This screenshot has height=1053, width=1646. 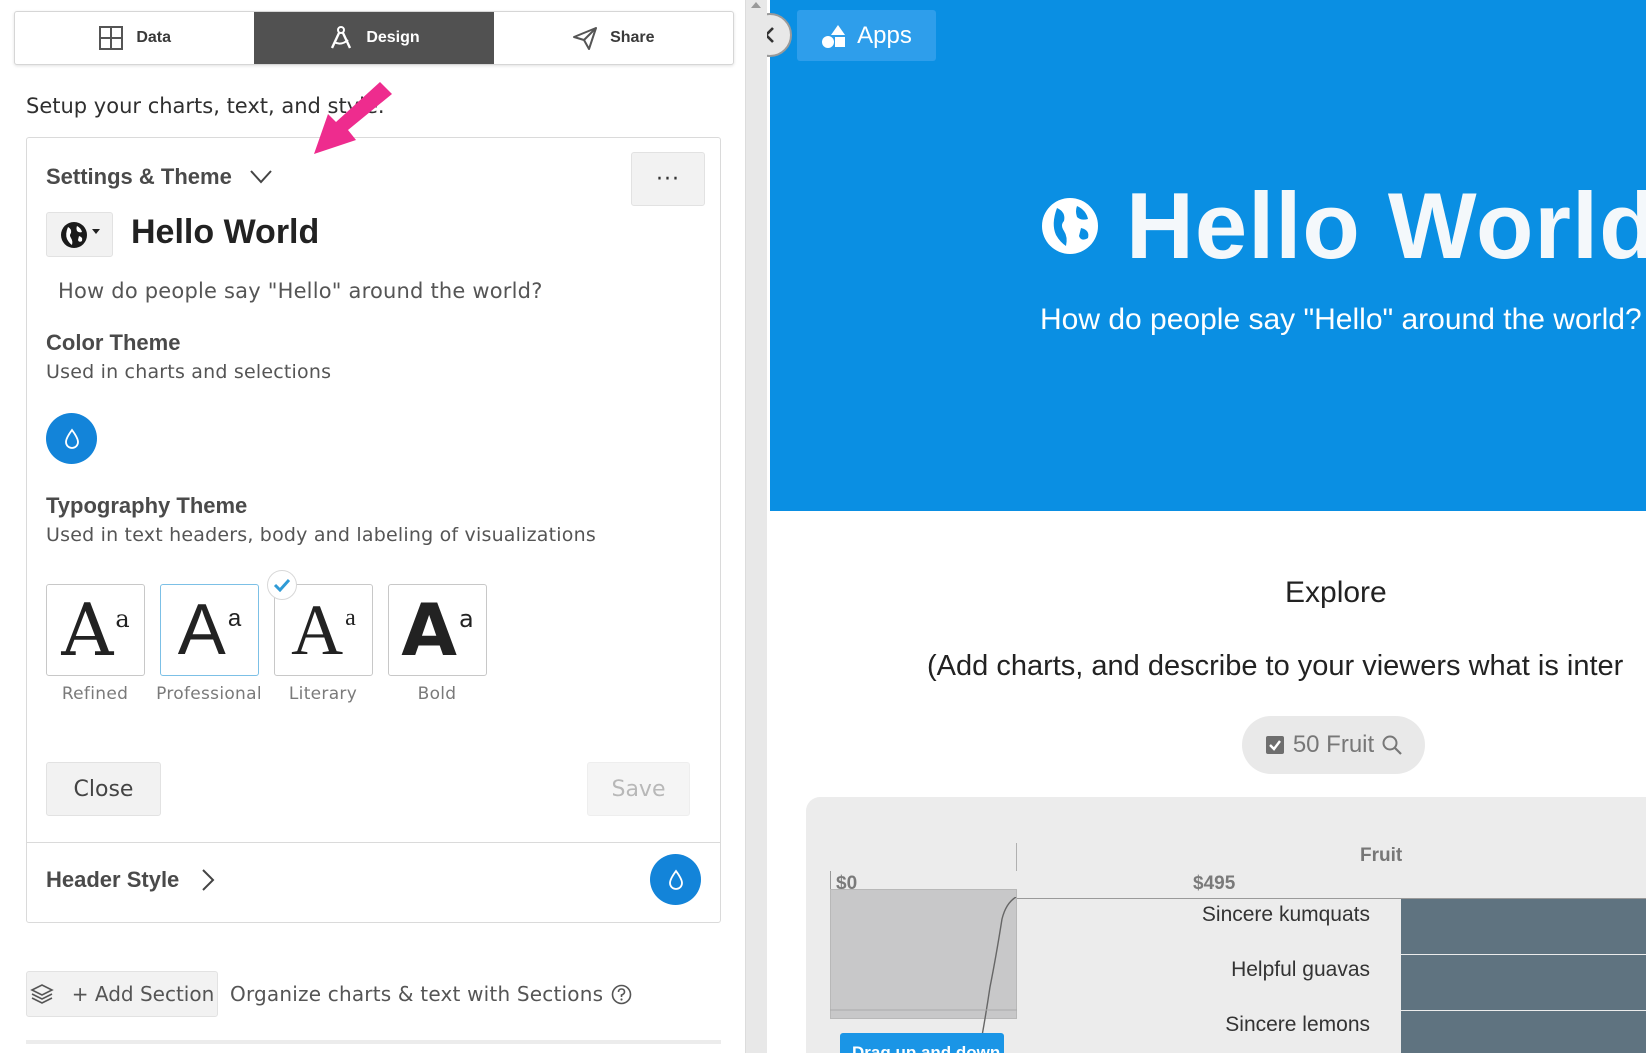 I want to click on add-section-hint-text: Organize charts & text with Sections, so click(x=417, y=994).